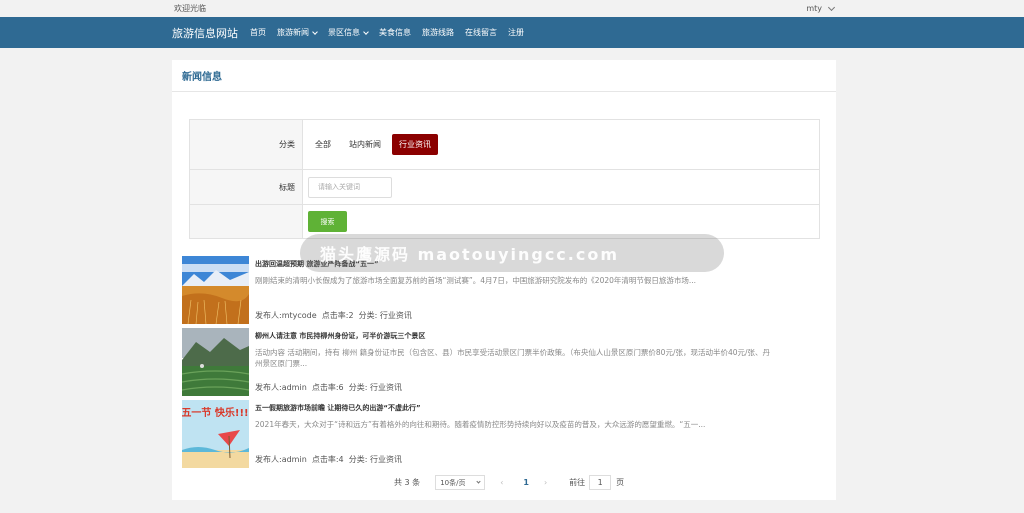 This screenshot has height=513, width=1024. I want to click on news-thumbnail: 五一节 快乐!!!, so click(215, 434).